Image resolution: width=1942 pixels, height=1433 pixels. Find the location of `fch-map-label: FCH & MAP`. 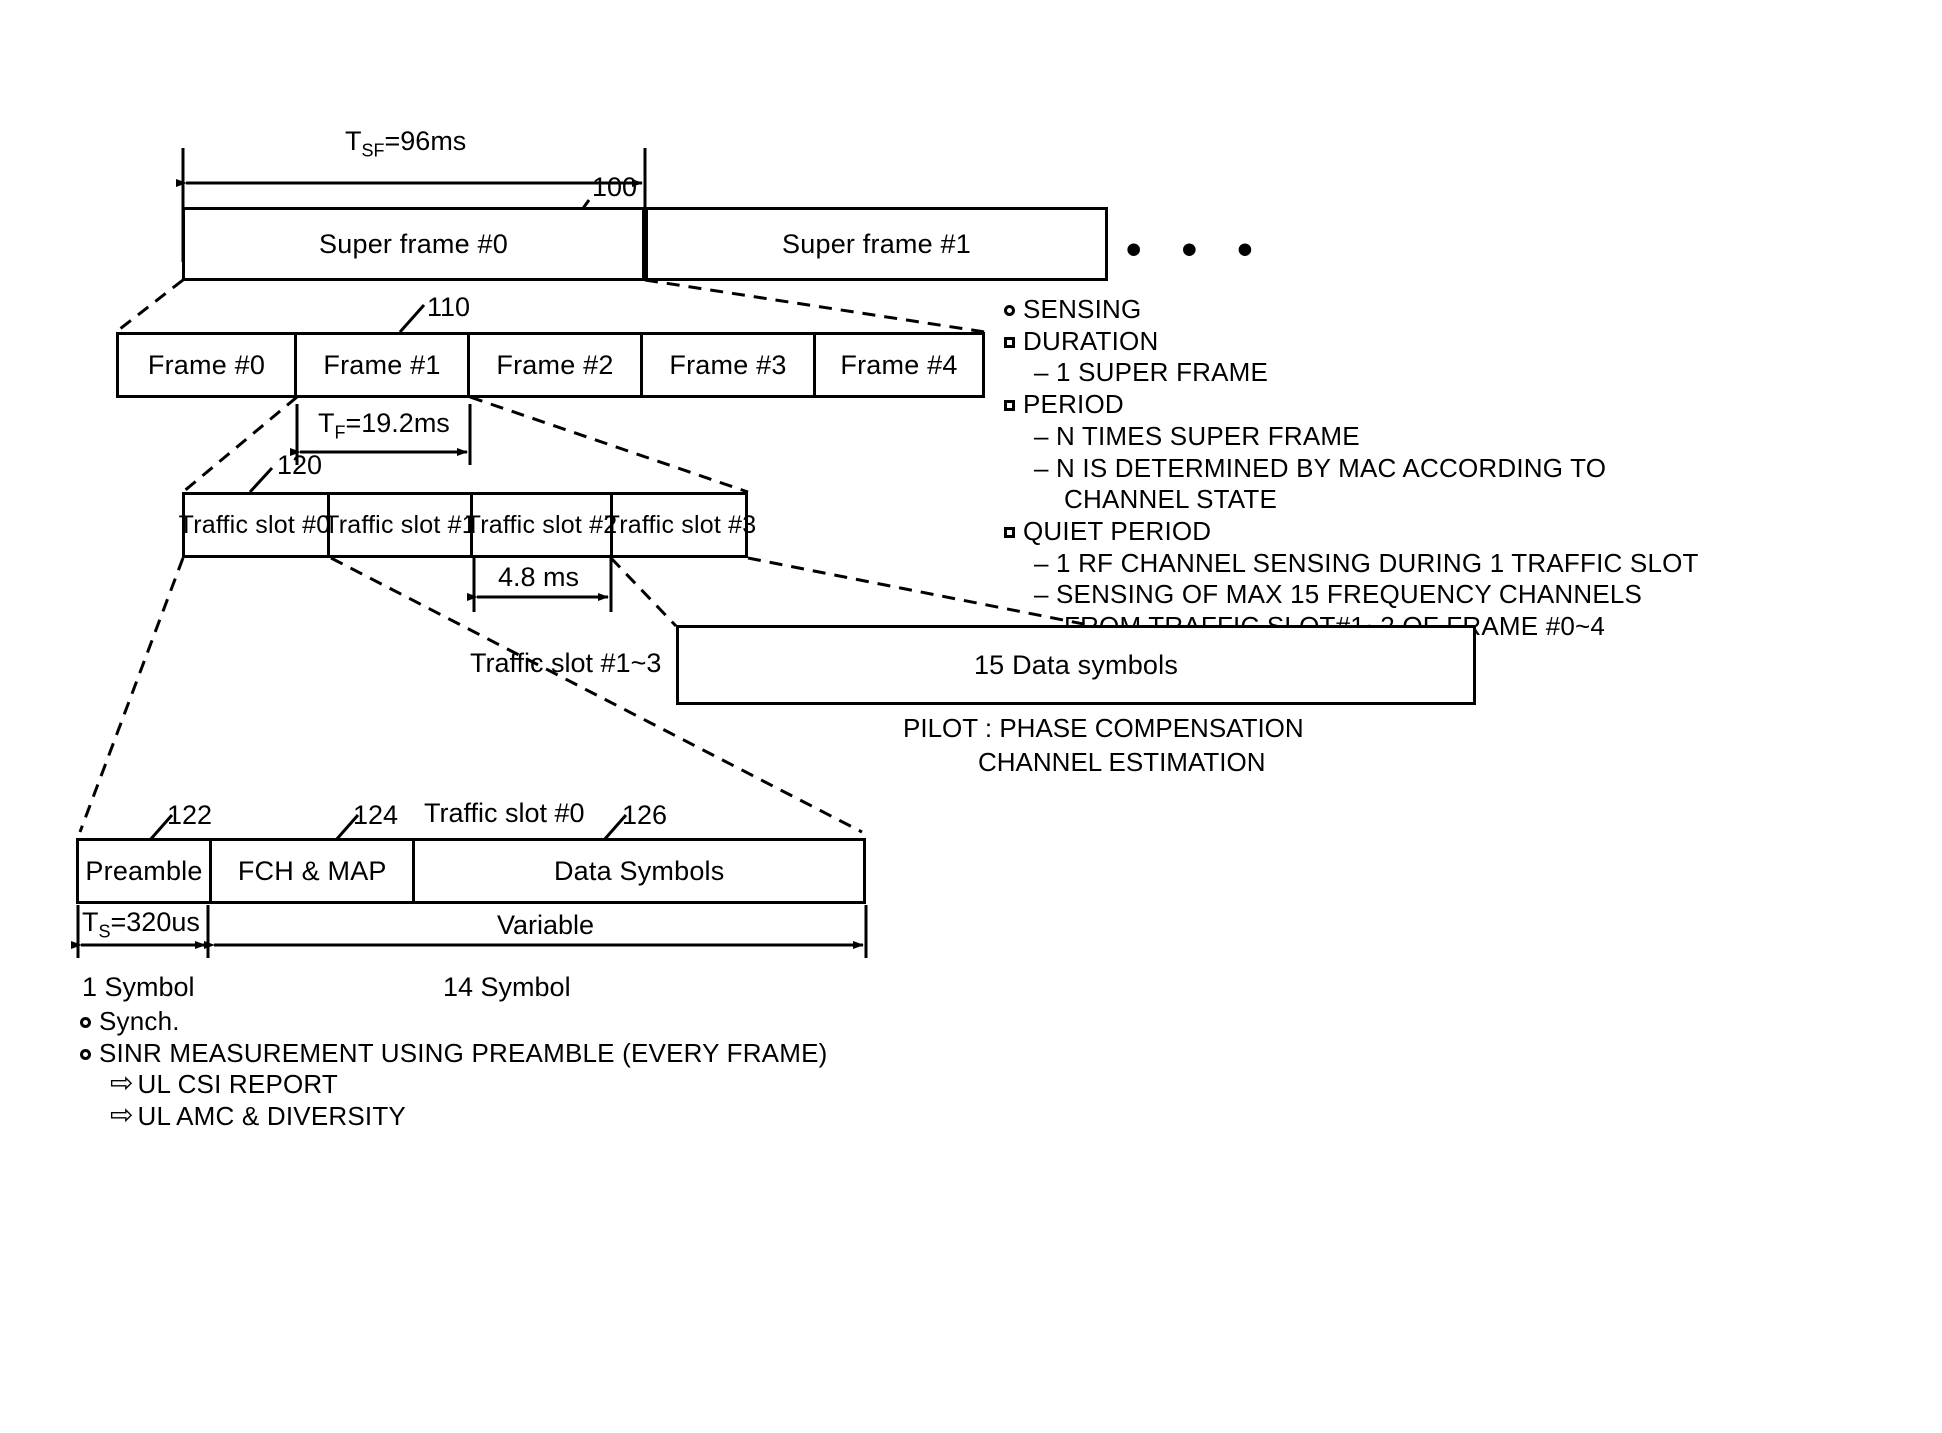

fch-map-label: FCH & MAP is located at coordinates (312, 870).